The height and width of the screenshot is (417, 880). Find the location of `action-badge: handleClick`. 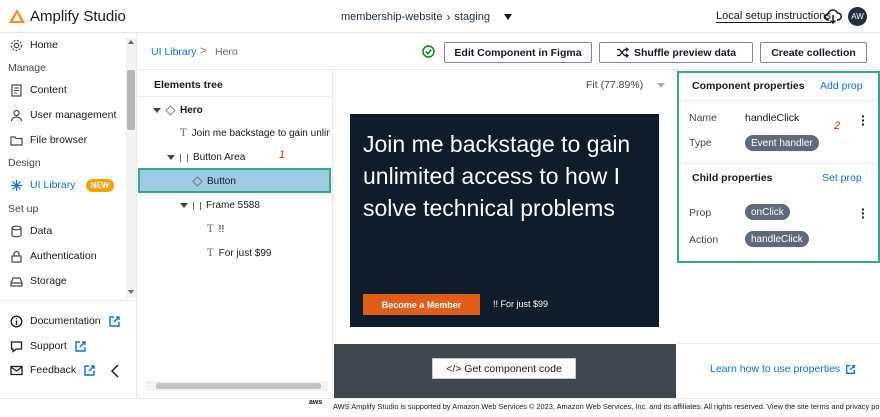

action-badge: handleClick is located at coordinates (777, 239).